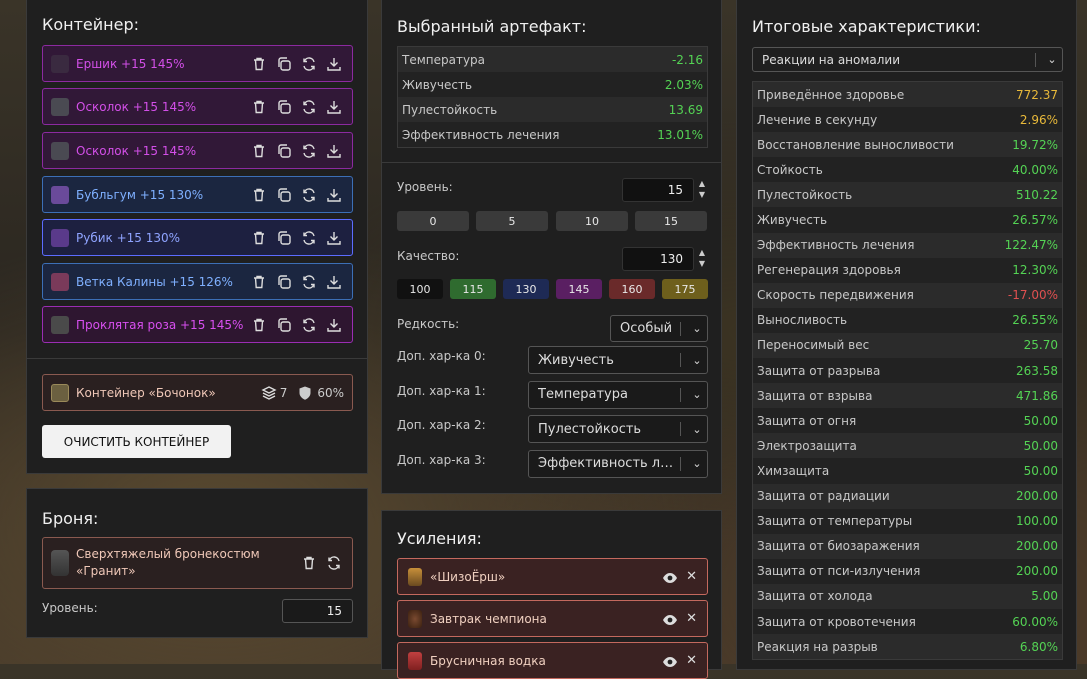 Image resolution: width=1087 pixels, height=679 pixels. I want to click on level-stepper: ▲ ▼, so click(702, 190).